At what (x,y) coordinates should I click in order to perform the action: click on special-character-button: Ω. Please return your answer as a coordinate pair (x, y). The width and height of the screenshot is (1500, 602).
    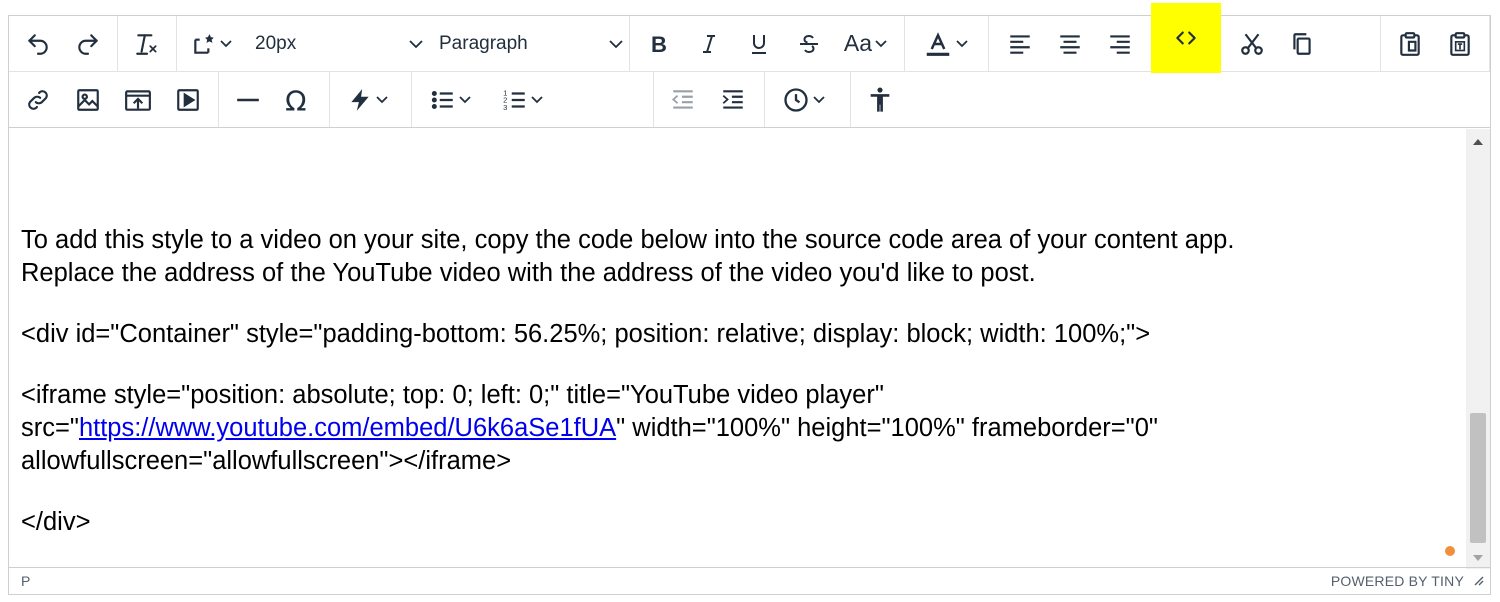
    Looking at the image, I should click on (298, 99).